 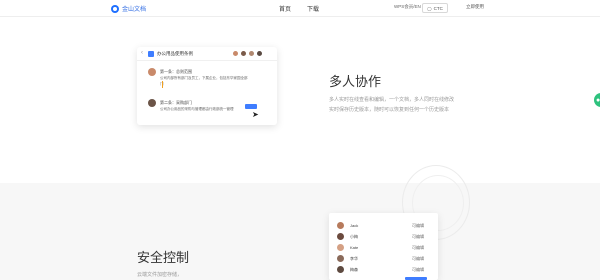 What do you see at coordinates (255, 114) in the screenshot?
I see `mouse-pointer-icon: ➤` at bounding box center [255, 114].